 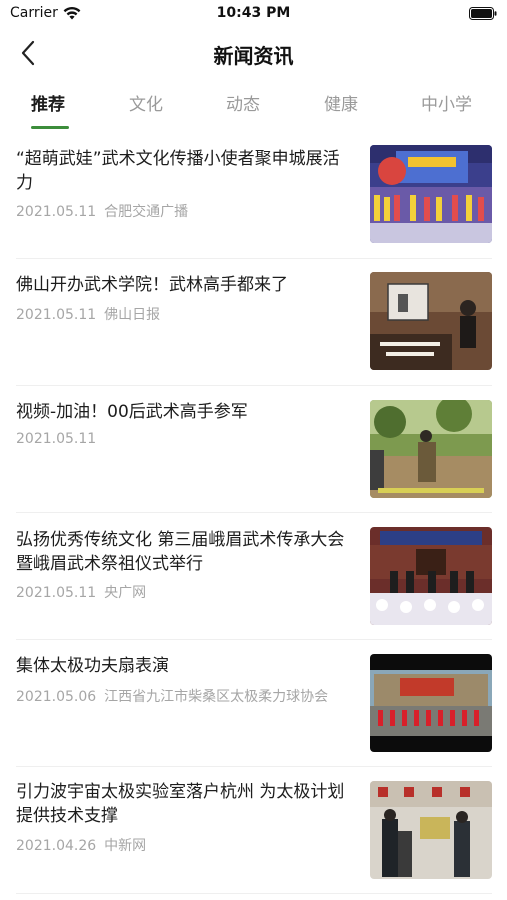 What do you see at coordinates (125, 593) in the screenshot?
I see `news-source: 央广网` at bounding box center [125, 593].